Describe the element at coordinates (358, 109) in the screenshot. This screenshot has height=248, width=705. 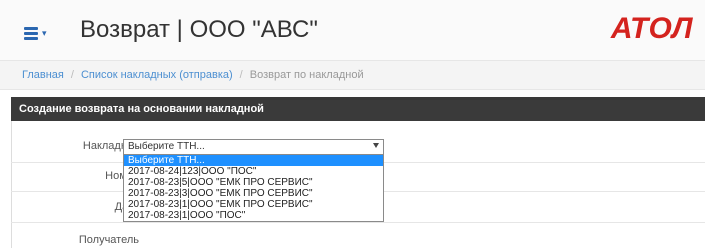
I see `panel-heading: Создание возврата на основании накладной` at that location.